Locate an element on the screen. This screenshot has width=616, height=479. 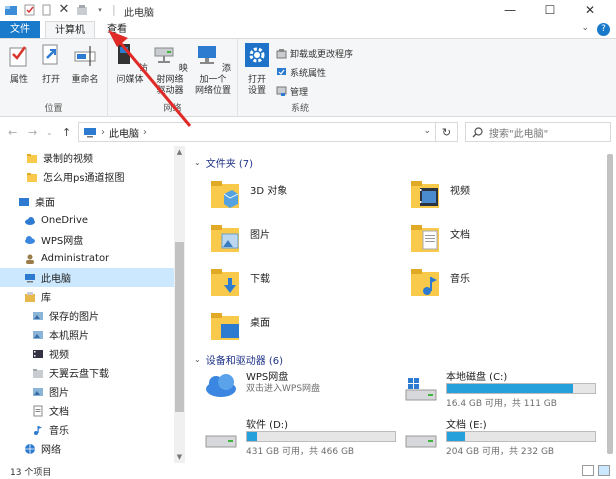
group-name-network: 网络 is located at coordinates (172, 109).